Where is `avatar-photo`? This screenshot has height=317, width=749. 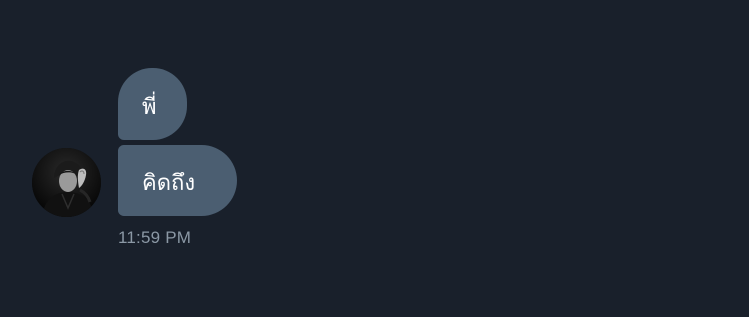
avatar-photo is located at coordinates (66, 182).